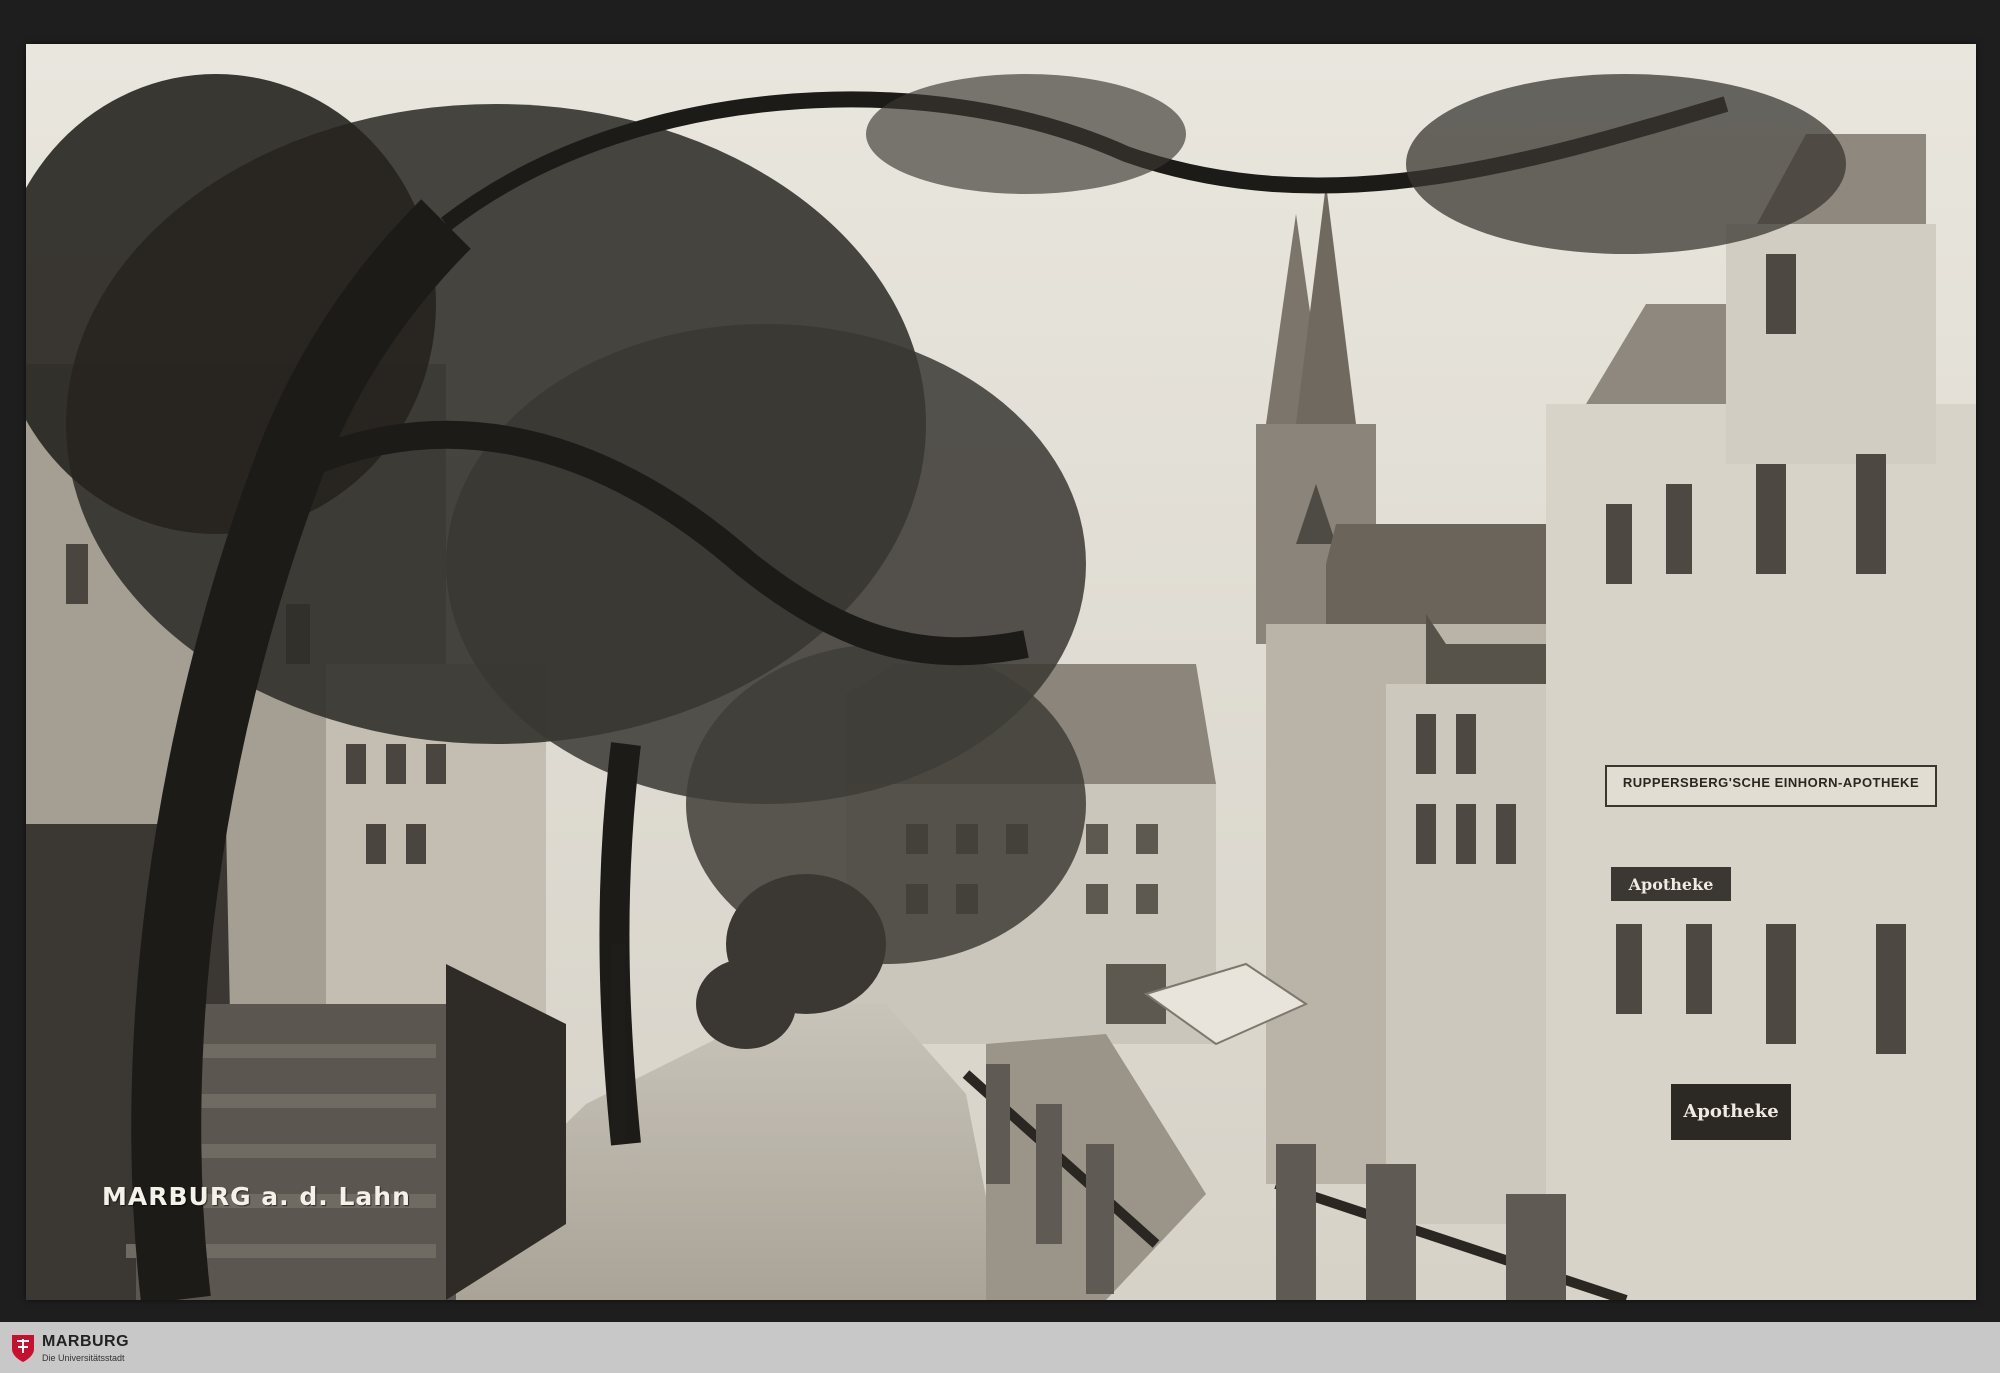 The height and width of the screenshot is (1373, 2000). Describe the element at coordinates (256, 1196) in the screenshot. I see `postcard-caption: MARBURG a. d. Lahn` at that location.